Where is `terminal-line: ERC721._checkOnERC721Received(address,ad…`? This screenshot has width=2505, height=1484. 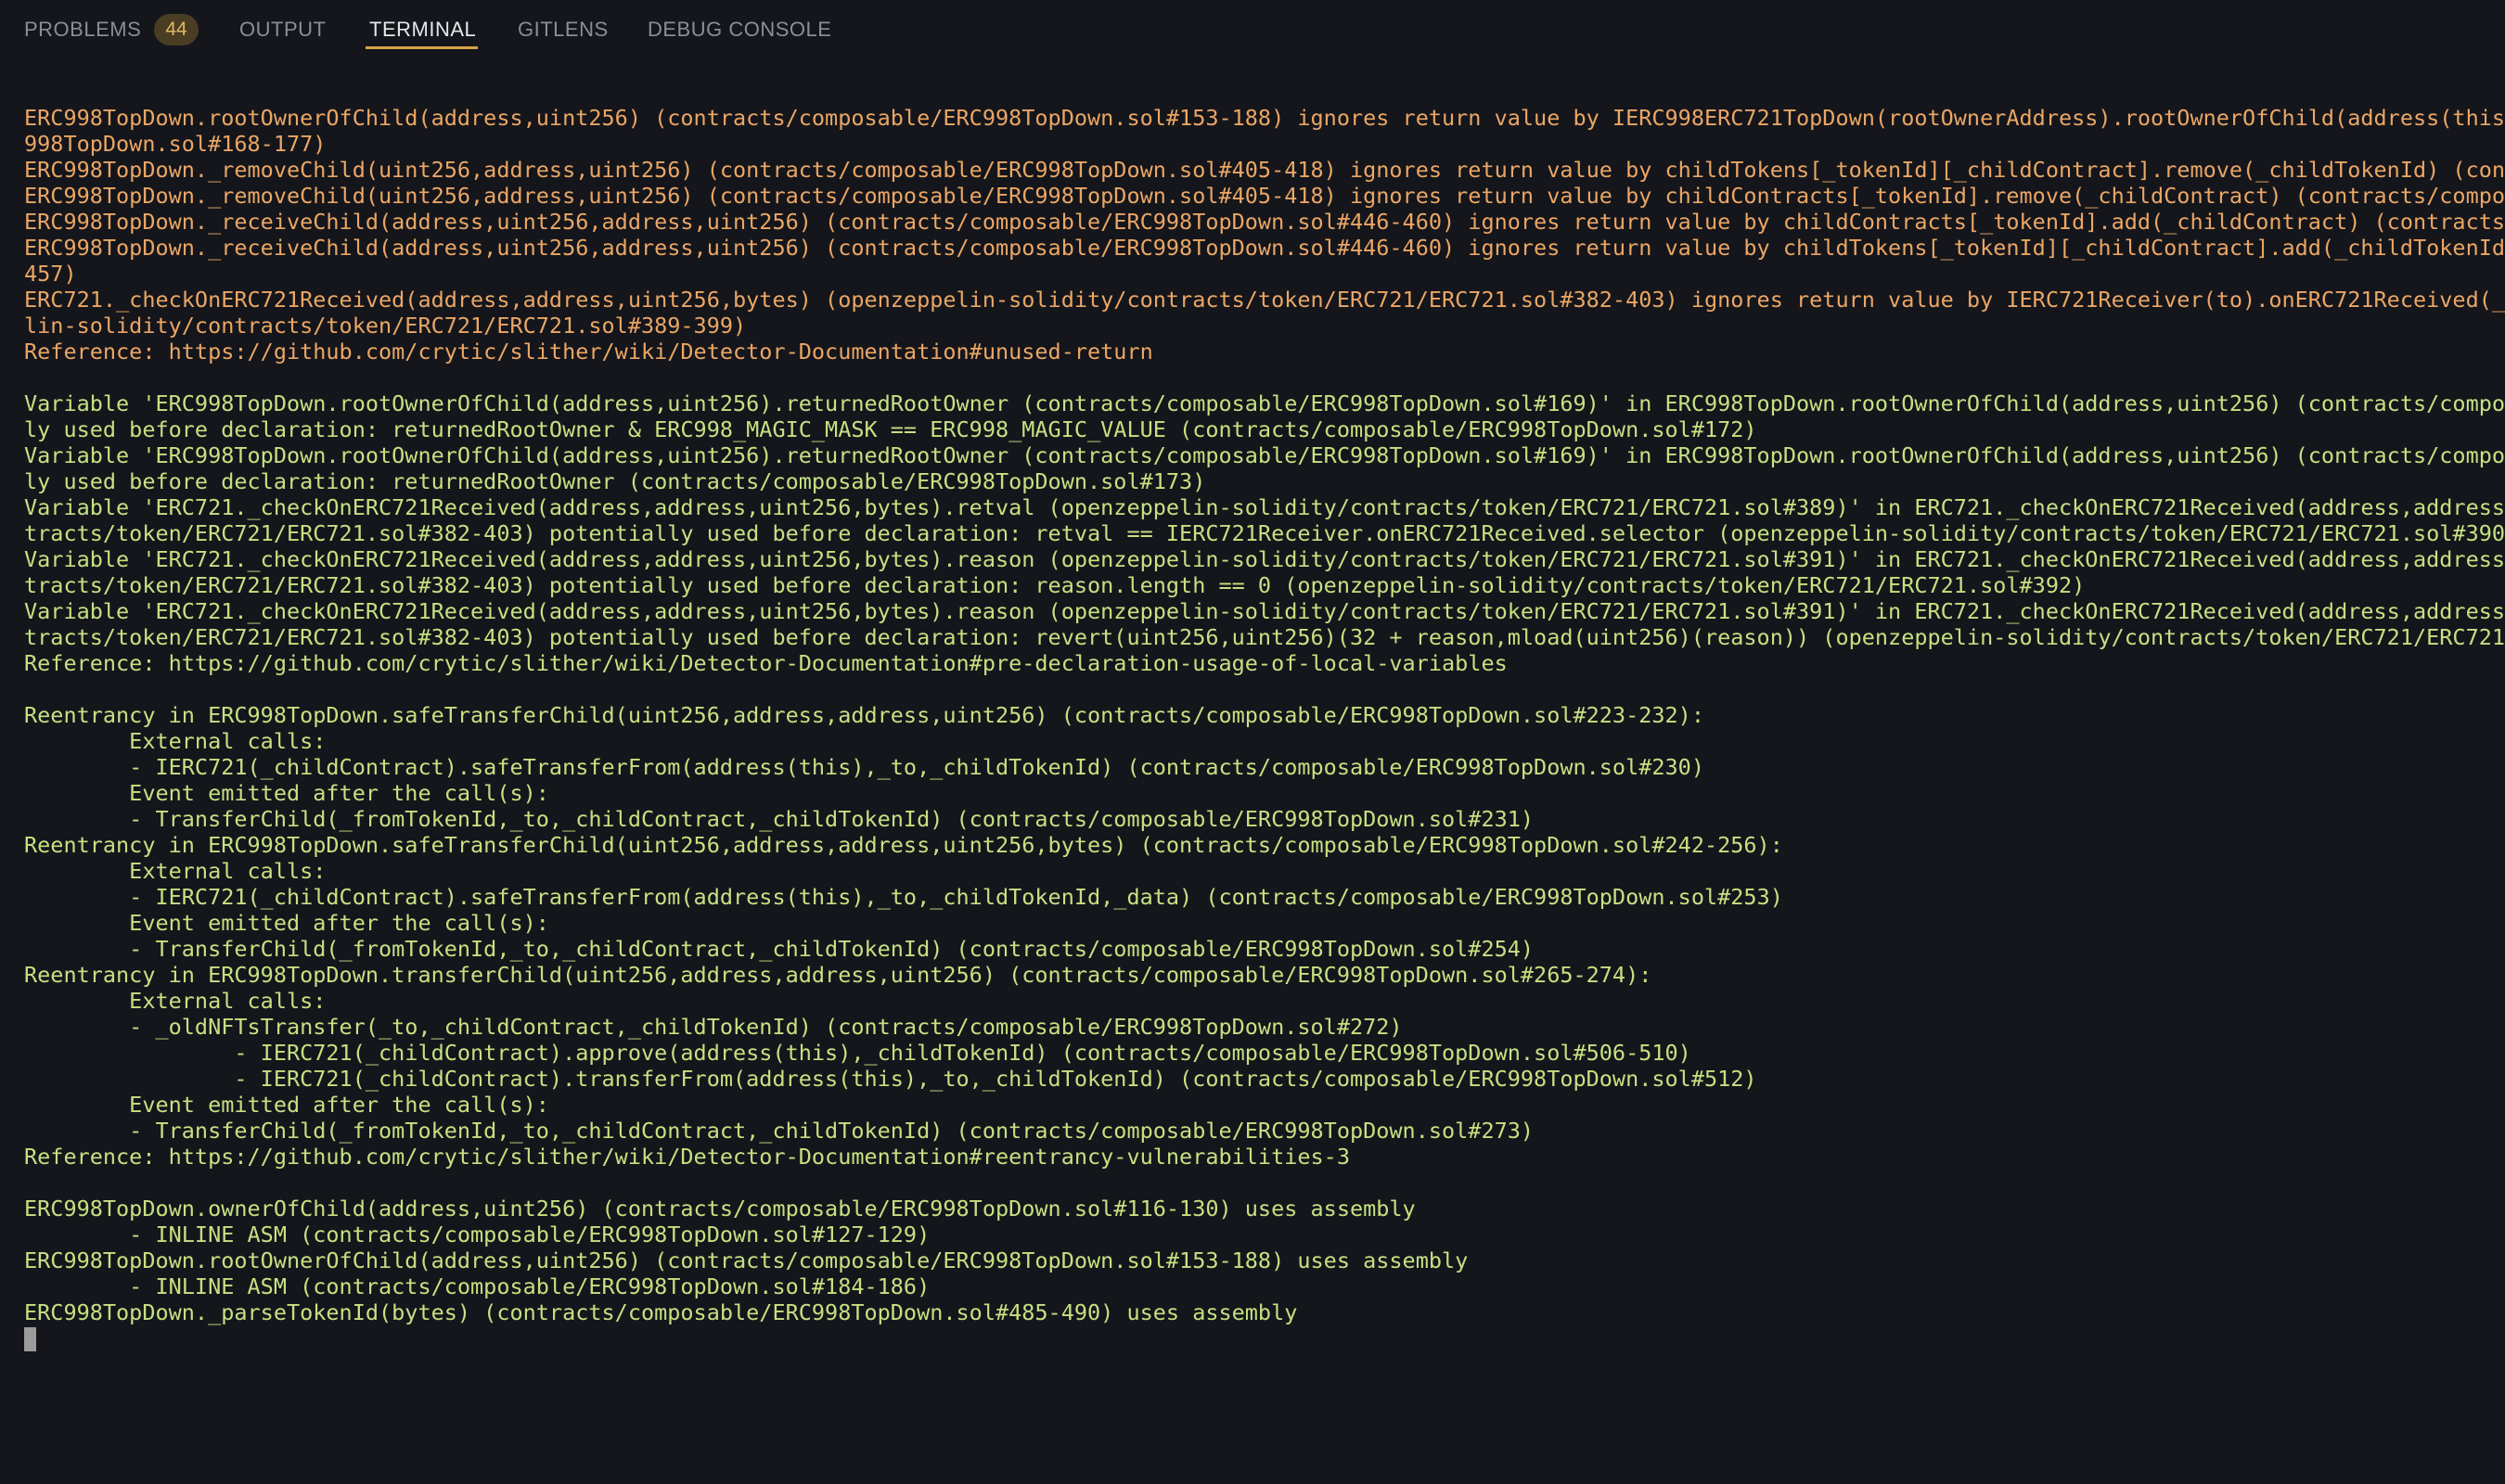 terminal-line: ERC721._checkOnERC721Received(address,ad… is located at coordinates (1264, 300).